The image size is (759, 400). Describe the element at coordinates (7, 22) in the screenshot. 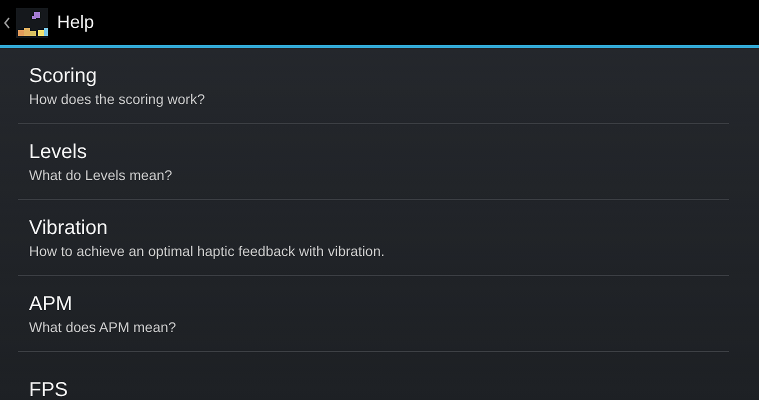

I see `back-caret-icon` at that location.